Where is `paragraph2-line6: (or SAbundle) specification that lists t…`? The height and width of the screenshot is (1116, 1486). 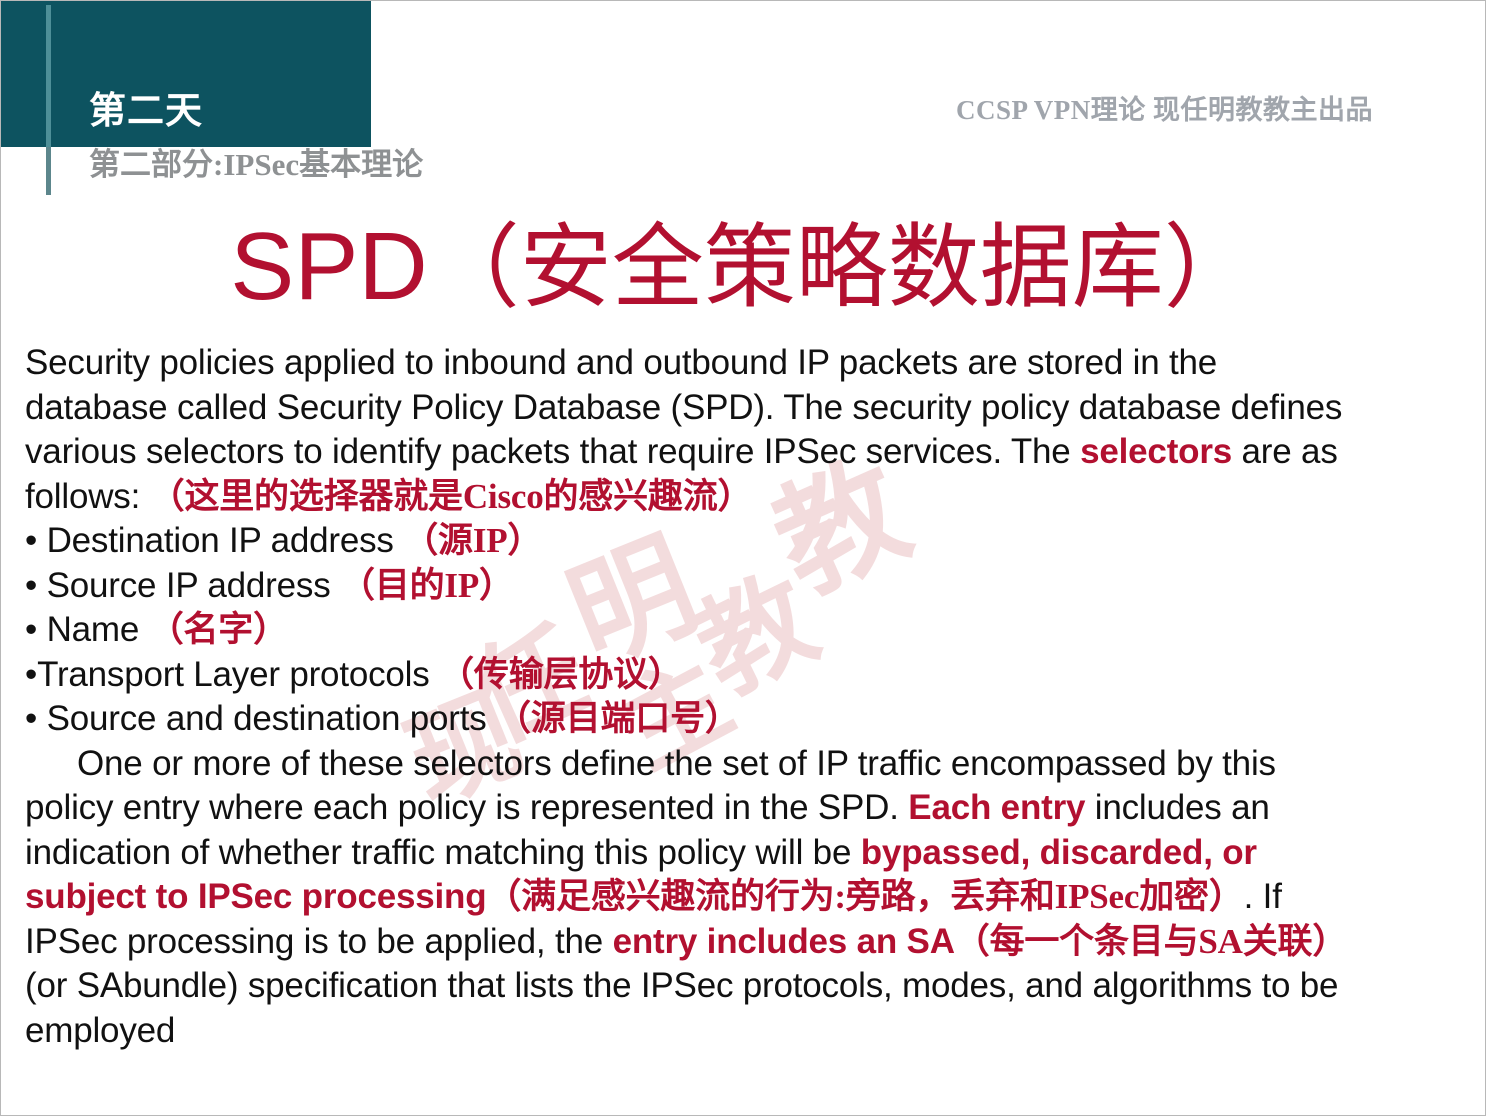
paragraph2-line6: (or SAbundle) specification that lists t… is located at coordinates (682, 985).